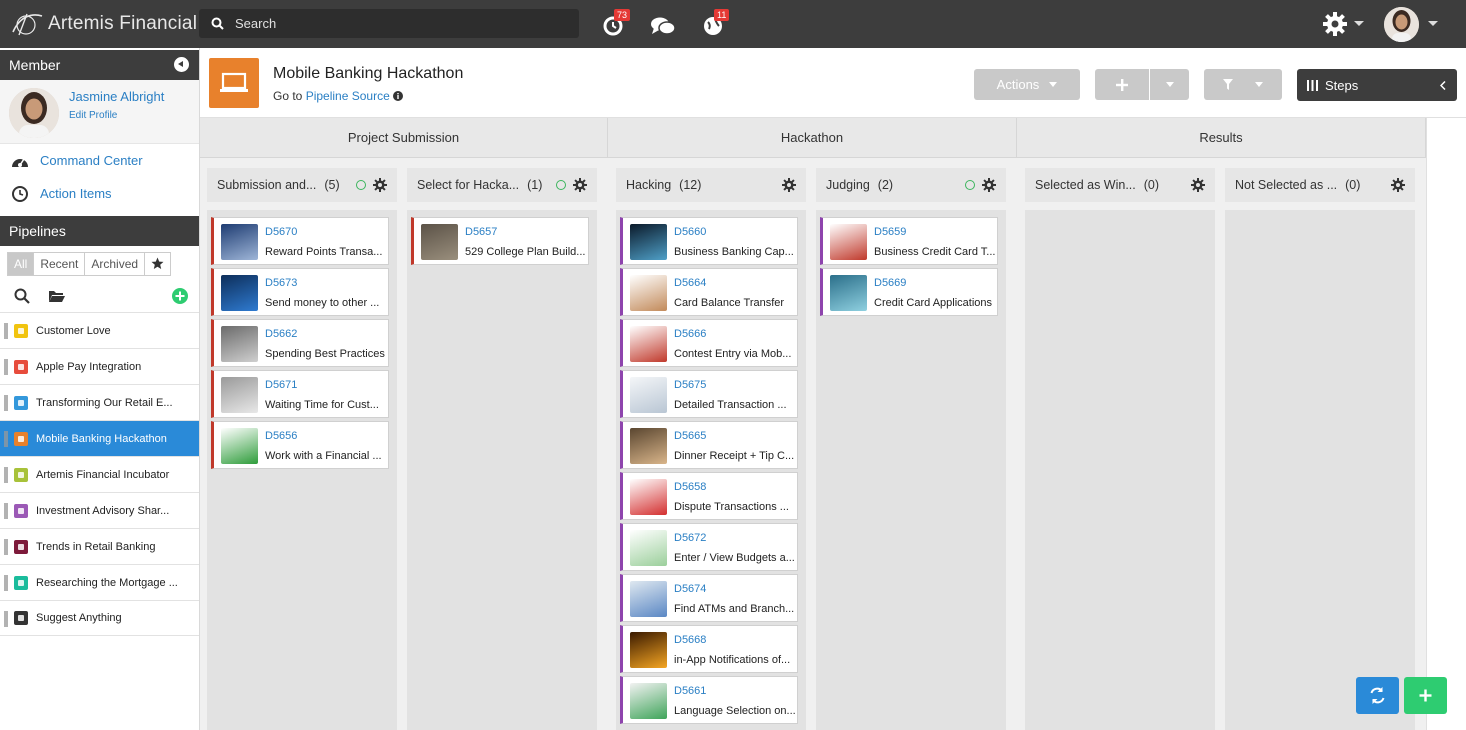 This screenshot has width=1466, height=730. What do you see at coordinates (690, 232) in the screenshot?
I see `card-id-link: D5660` at bounding box center [690, 232].